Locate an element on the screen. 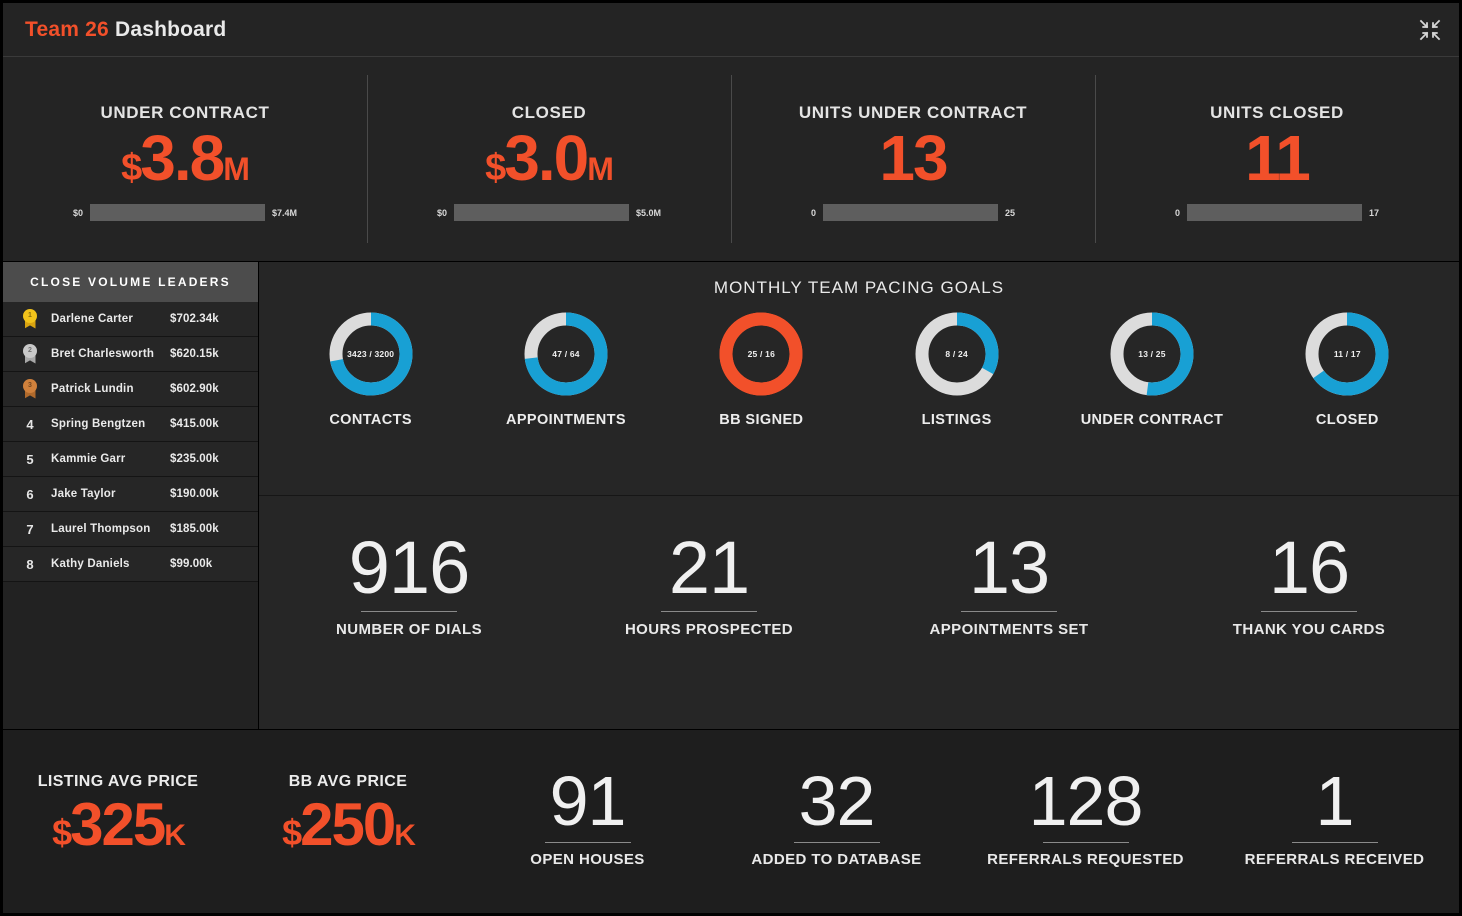 The width and height of the screenshot is (1462, 916). activity-stat-rule is located at coordinates (1009, 612).